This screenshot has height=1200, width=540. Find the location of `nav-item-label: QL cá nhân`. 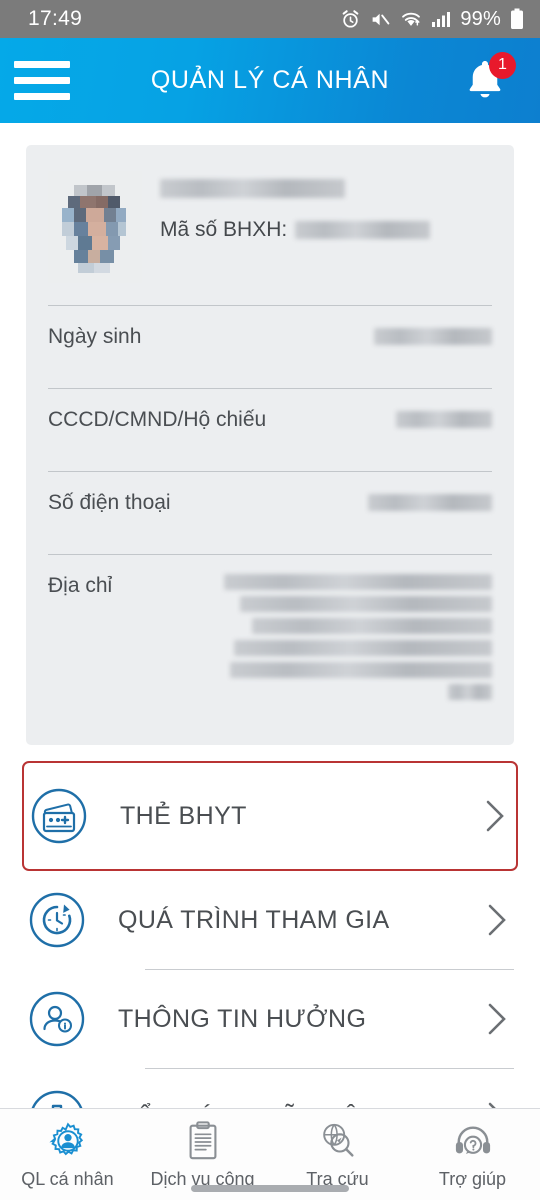

nav-item-label: QL cá nhân is located at coordinates (67, 1179).